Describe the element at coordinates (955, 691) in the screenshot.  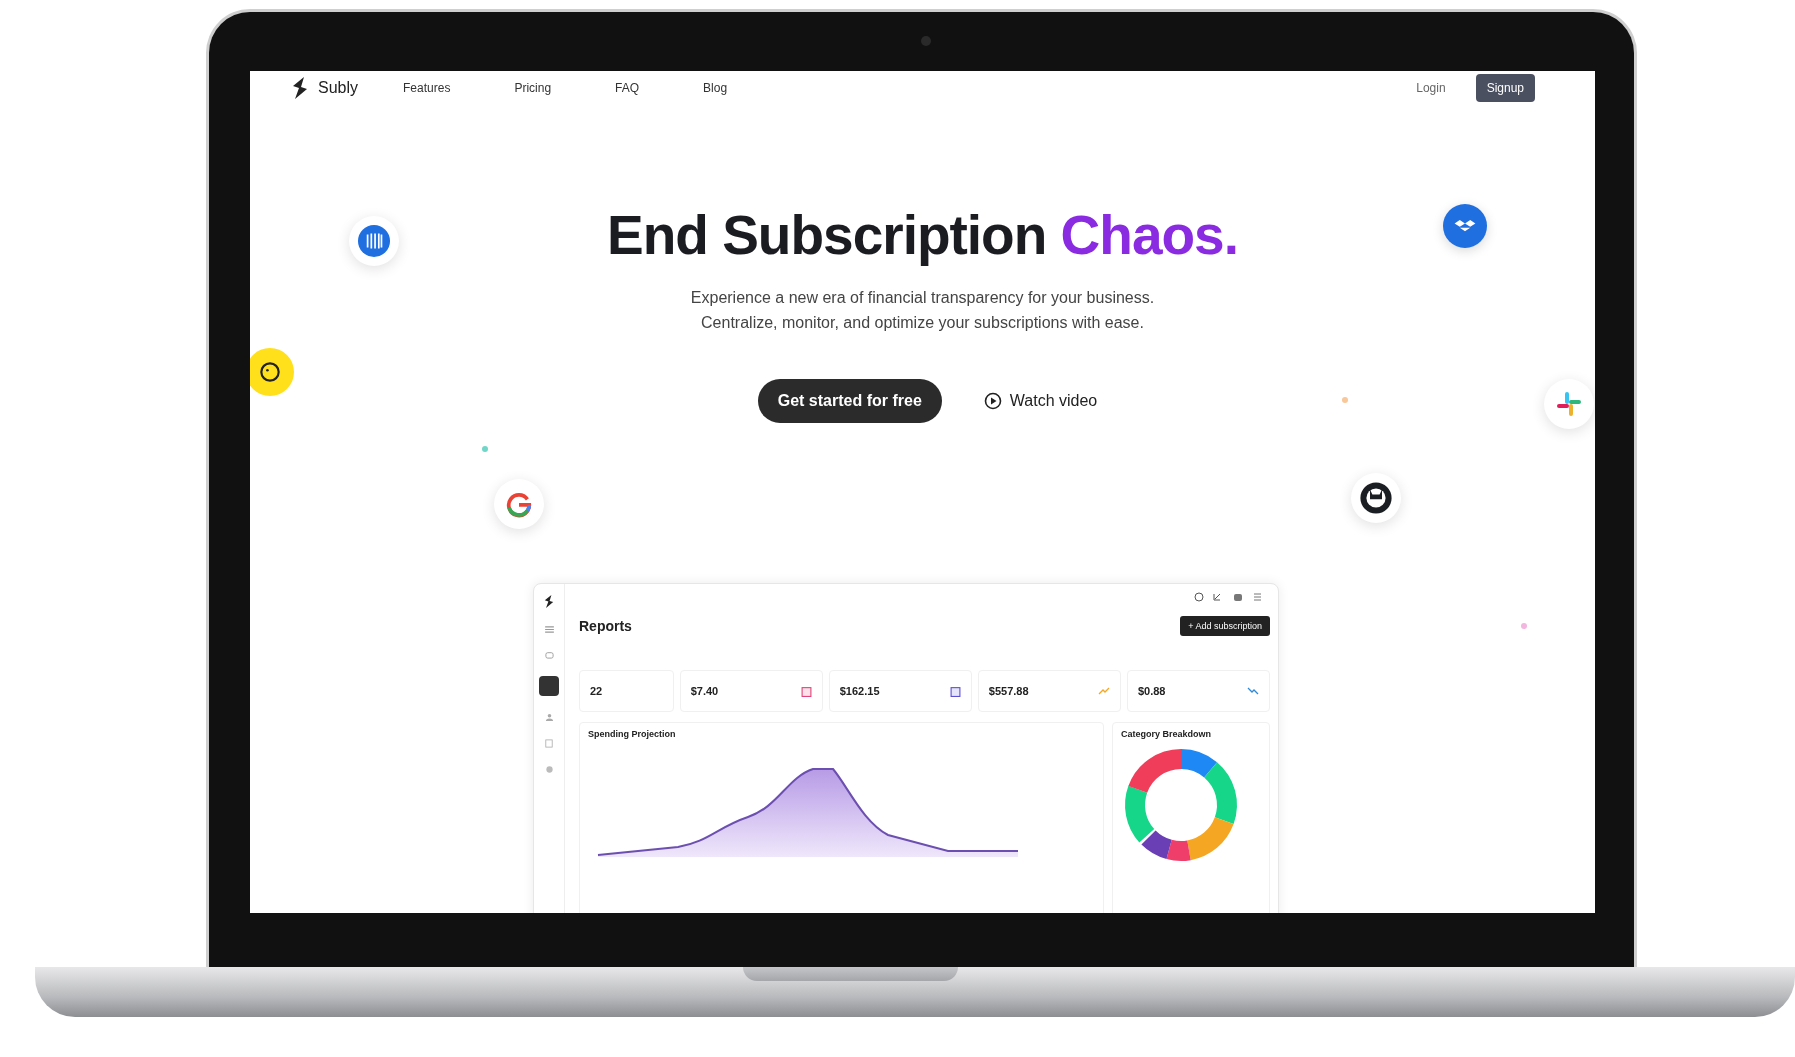
I see `card-icon` at that location.